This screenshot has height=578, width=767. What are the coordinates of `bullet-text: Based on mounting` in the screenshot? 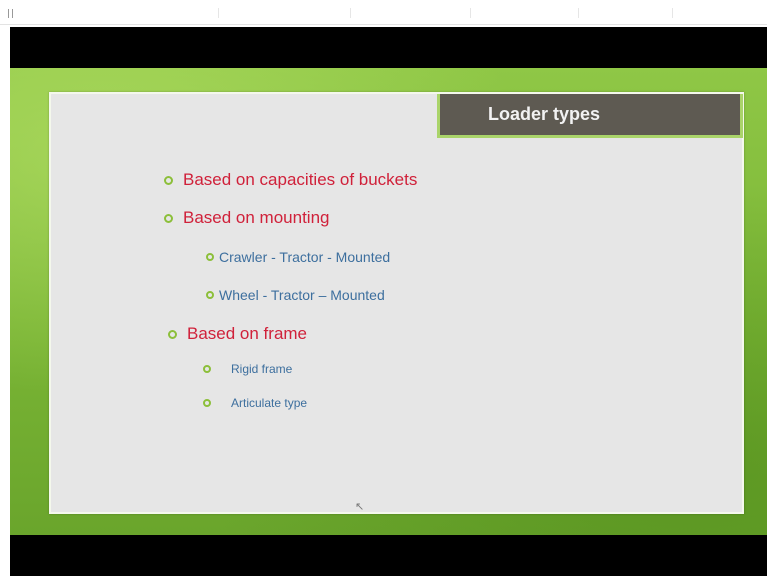 It's located at (256, 217).